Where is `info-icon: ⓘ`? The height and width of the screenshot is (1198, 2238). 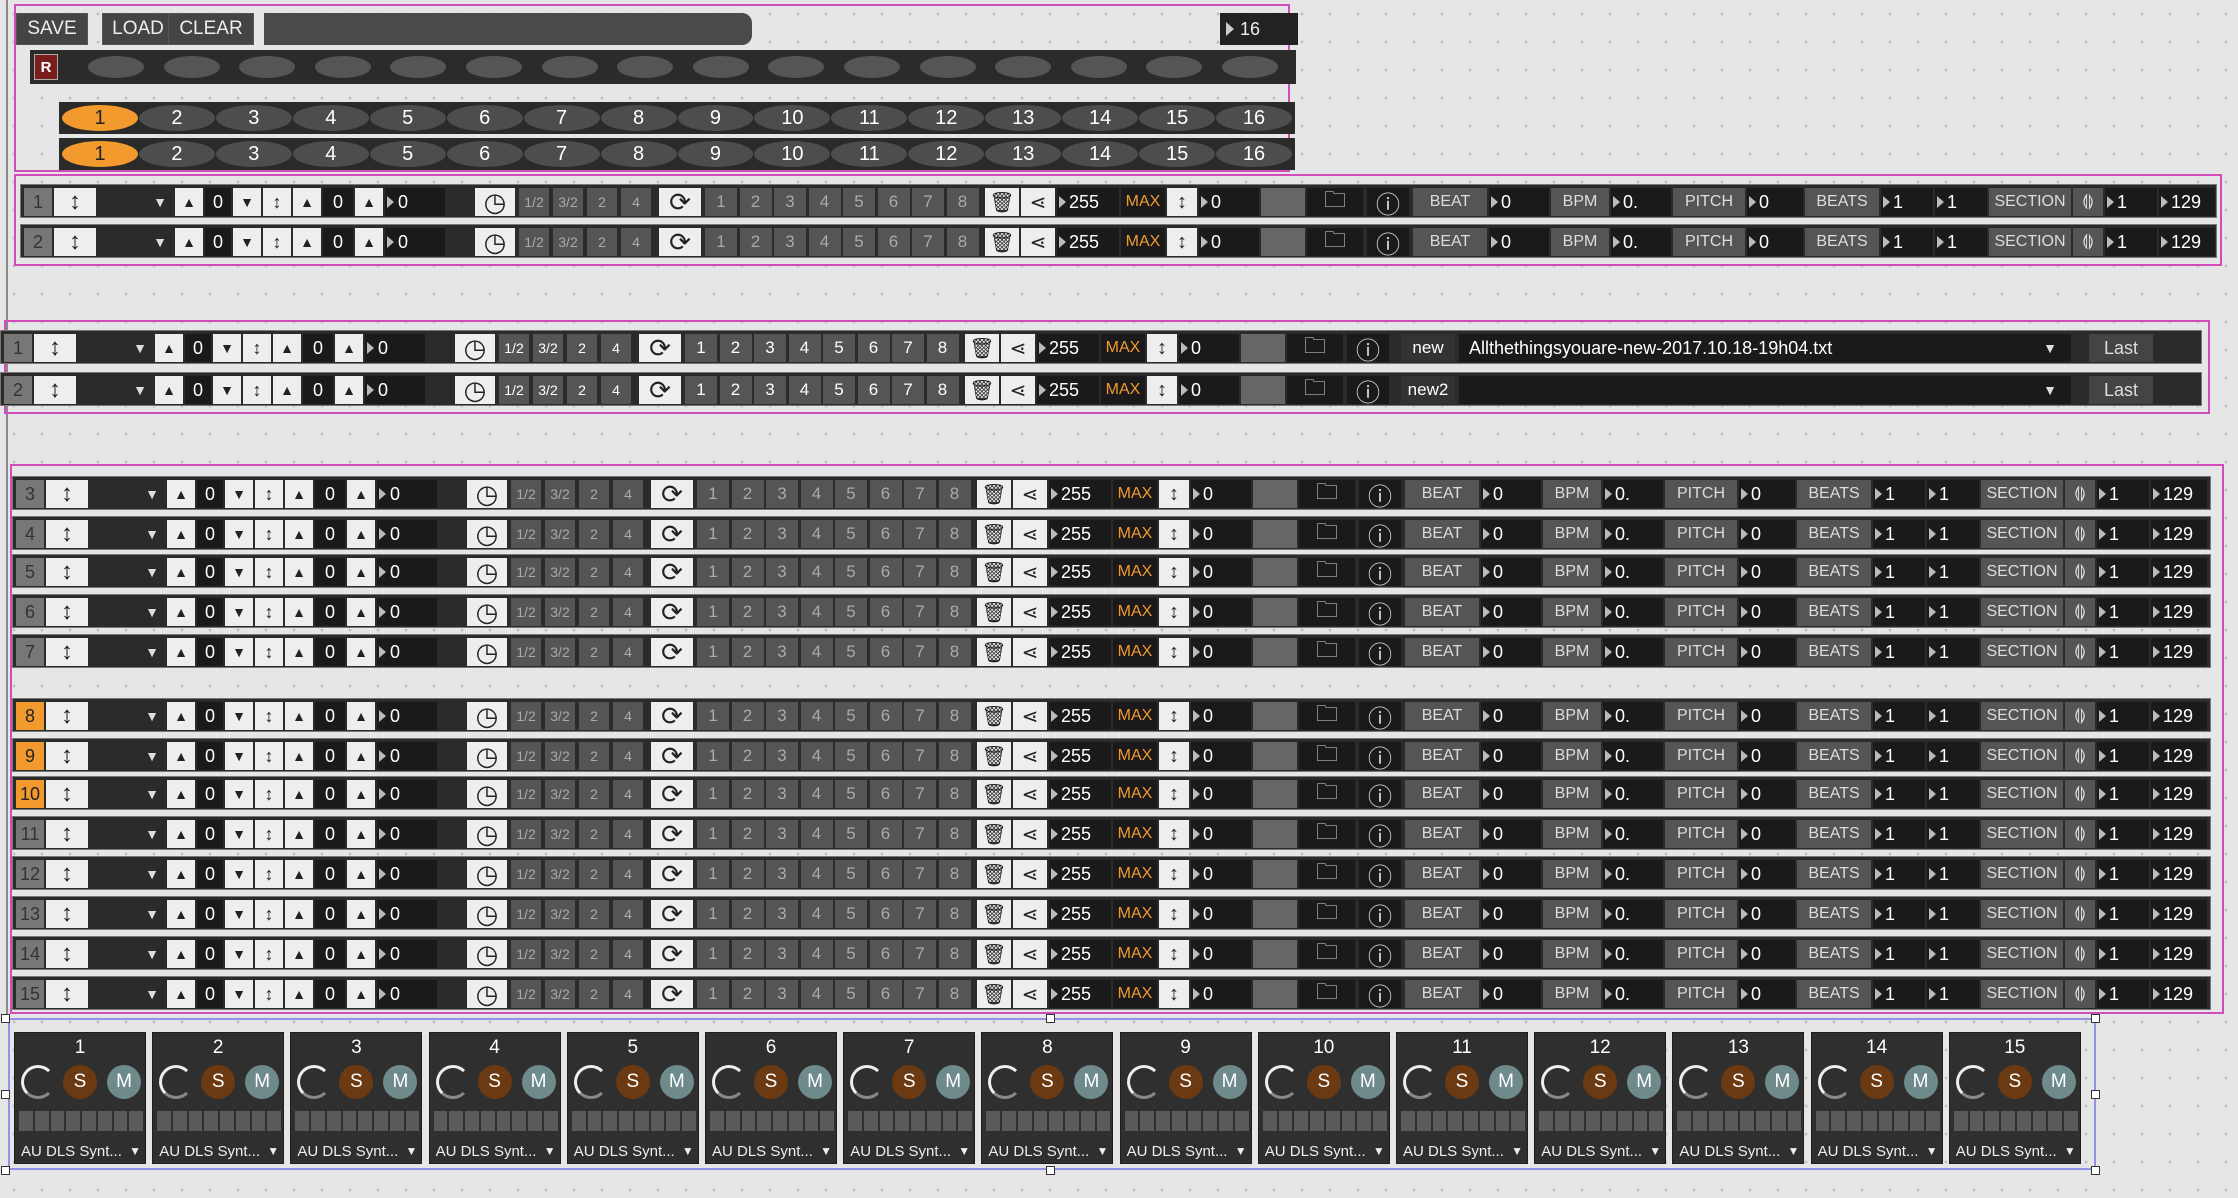 info-icon: ⓘ is located at coordinates (1380, 875).